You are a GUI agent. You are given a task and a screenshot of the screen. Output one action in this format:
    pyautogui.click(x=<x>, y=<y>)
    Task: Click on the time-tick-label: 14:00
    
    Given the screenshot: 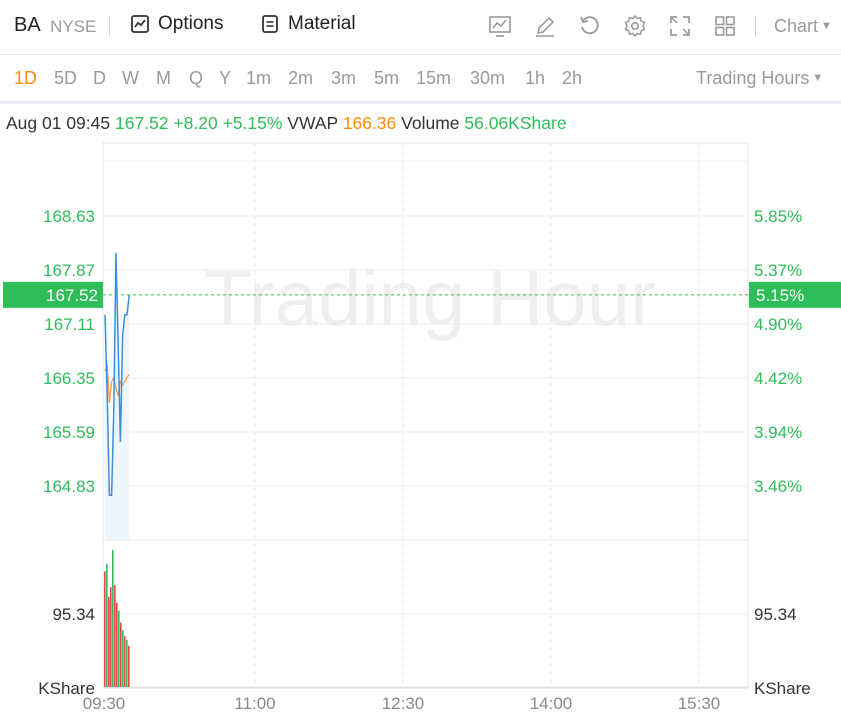 What is the action you would take?
    pyautogui.click(x=551, y=703)
    